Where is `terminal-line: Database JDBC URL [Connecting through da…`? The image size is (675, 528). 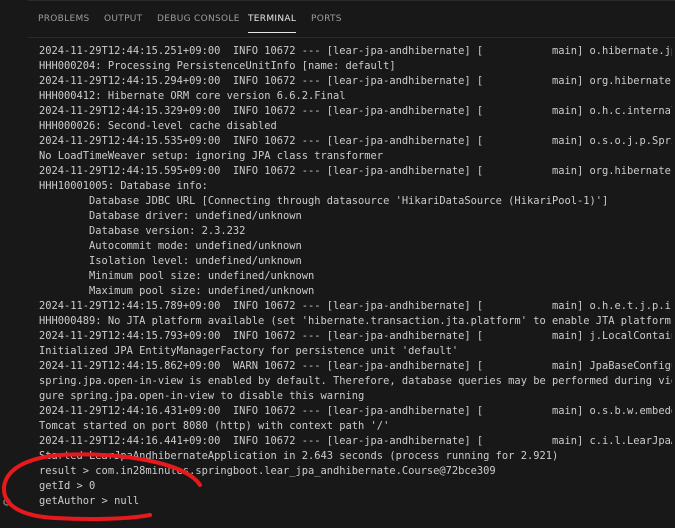 terminal-line: Database JDBC URL [Connecting through da… is located at coordinates (324, 201).